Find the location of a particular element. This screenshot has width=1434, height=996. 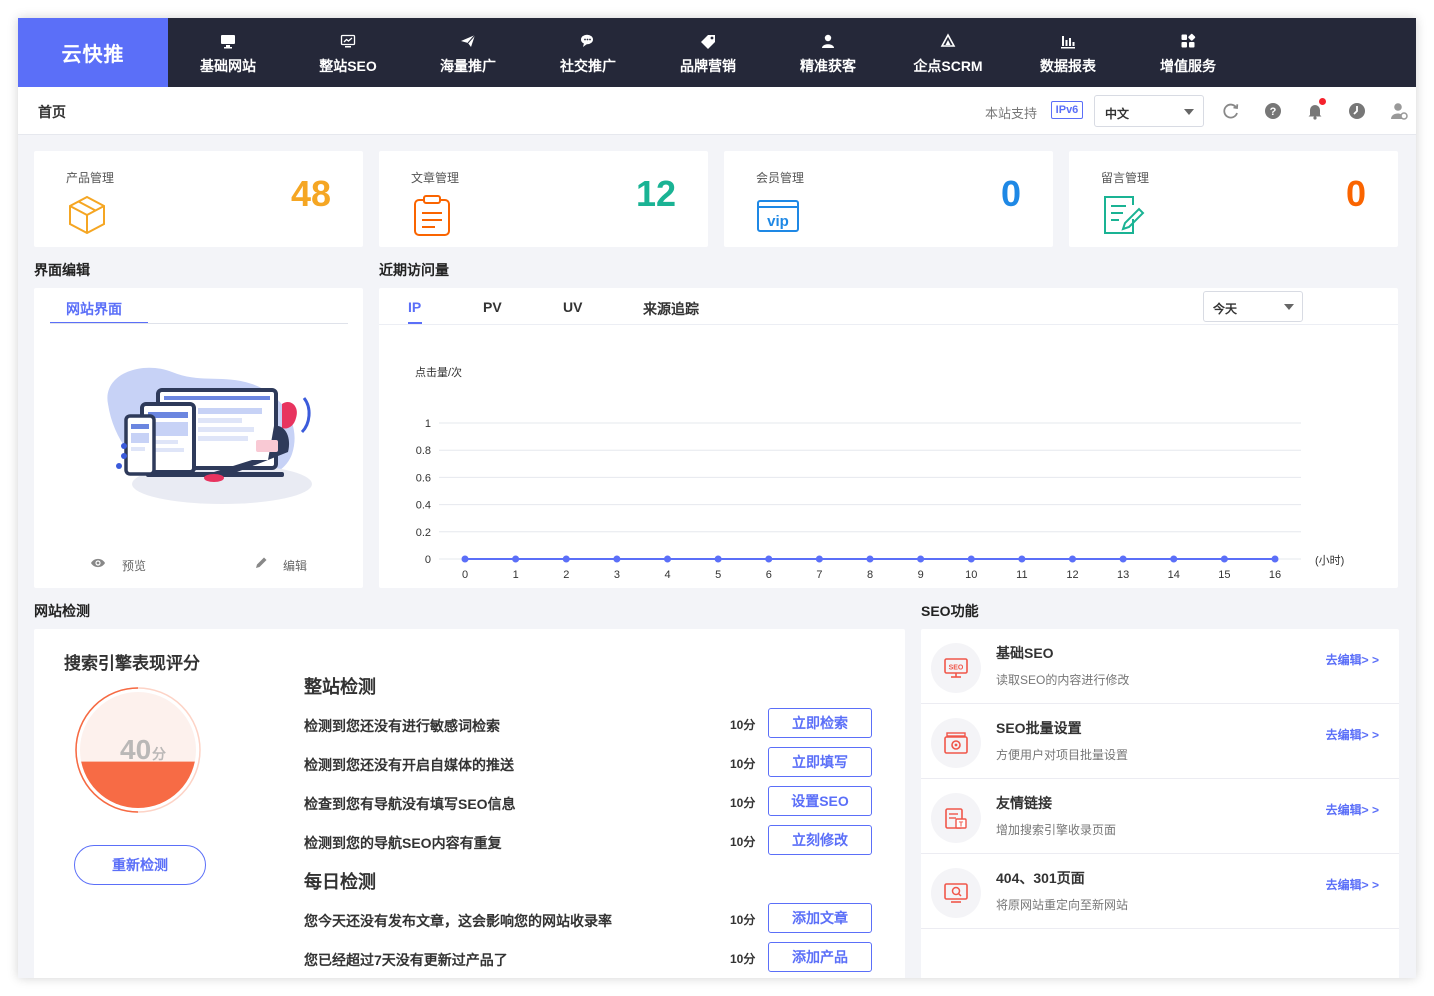

score-unit: 分 is located at coordinates (159, 754).